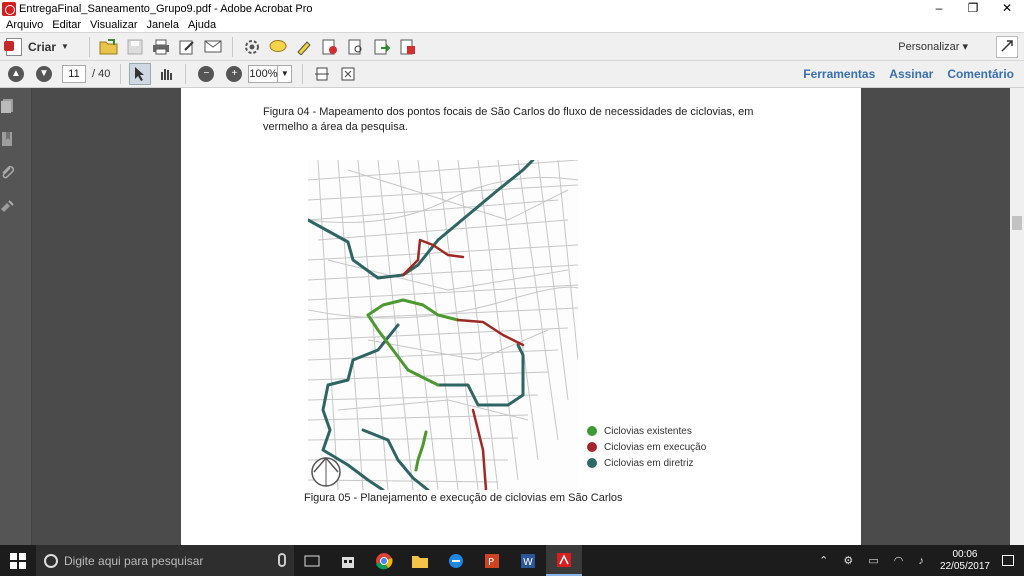  I want to click on arrow-down-icon: ▼, so click(44, 73).